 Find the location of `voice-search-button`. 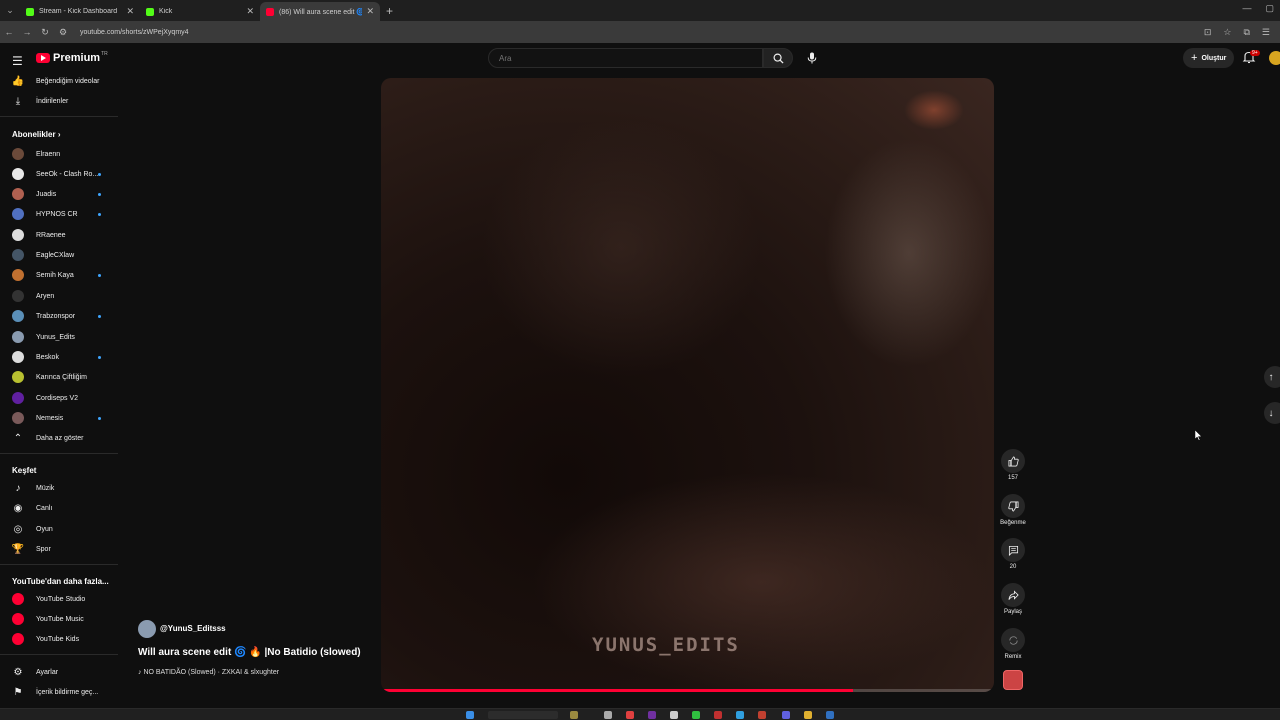

voice-search-button is located at coordinates (812, 58).